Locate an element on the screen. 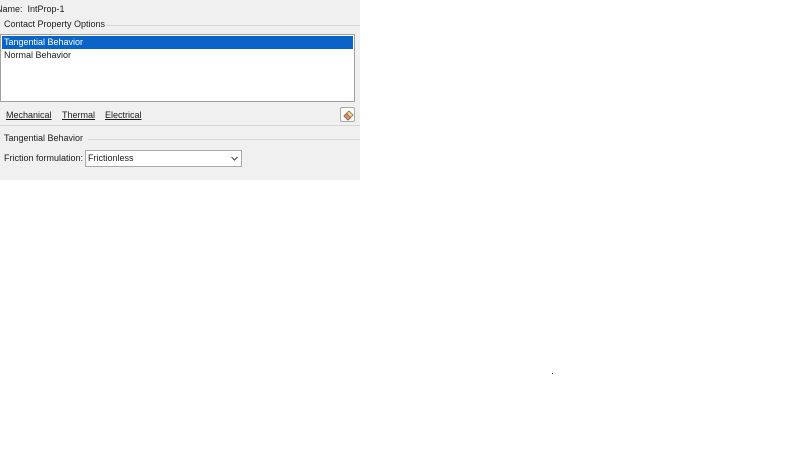 The width and height of the screenshot is (800, 450). name-label: Name: is located at coordinates (11, 9).